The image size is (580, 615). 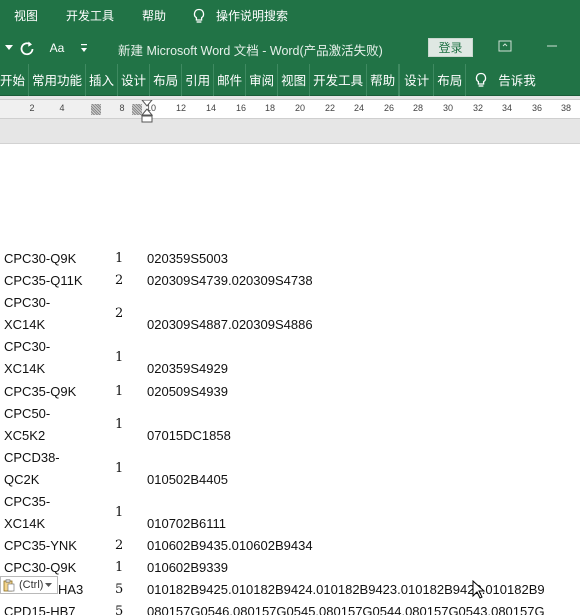 I want to click on serial-cell: 020309S4739.020309S4738, so click(x=230, y=281).